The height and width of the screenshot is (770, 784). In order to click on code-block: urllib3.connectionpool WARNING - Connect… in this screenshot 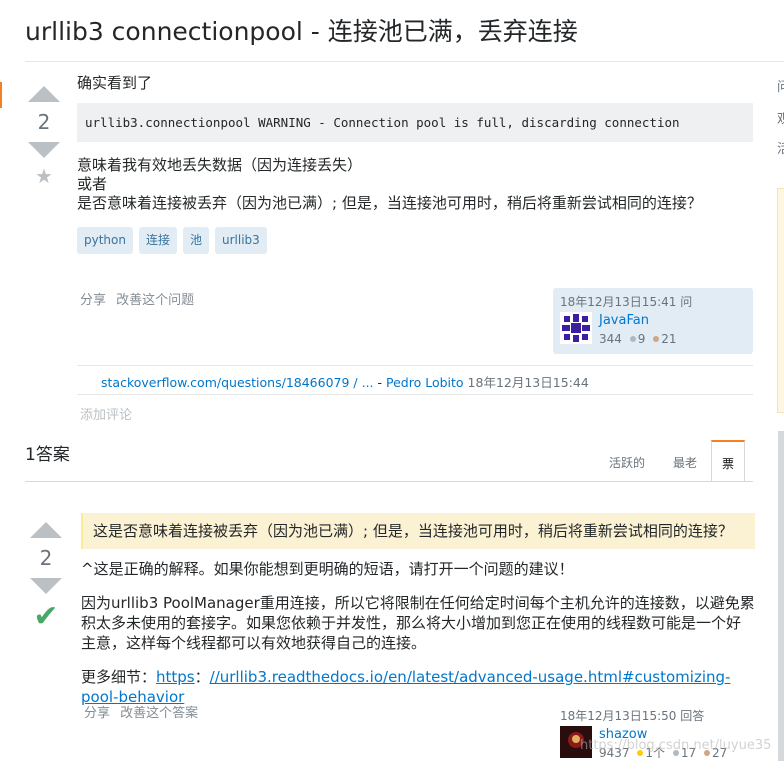, I will do `click(415, 122)`.